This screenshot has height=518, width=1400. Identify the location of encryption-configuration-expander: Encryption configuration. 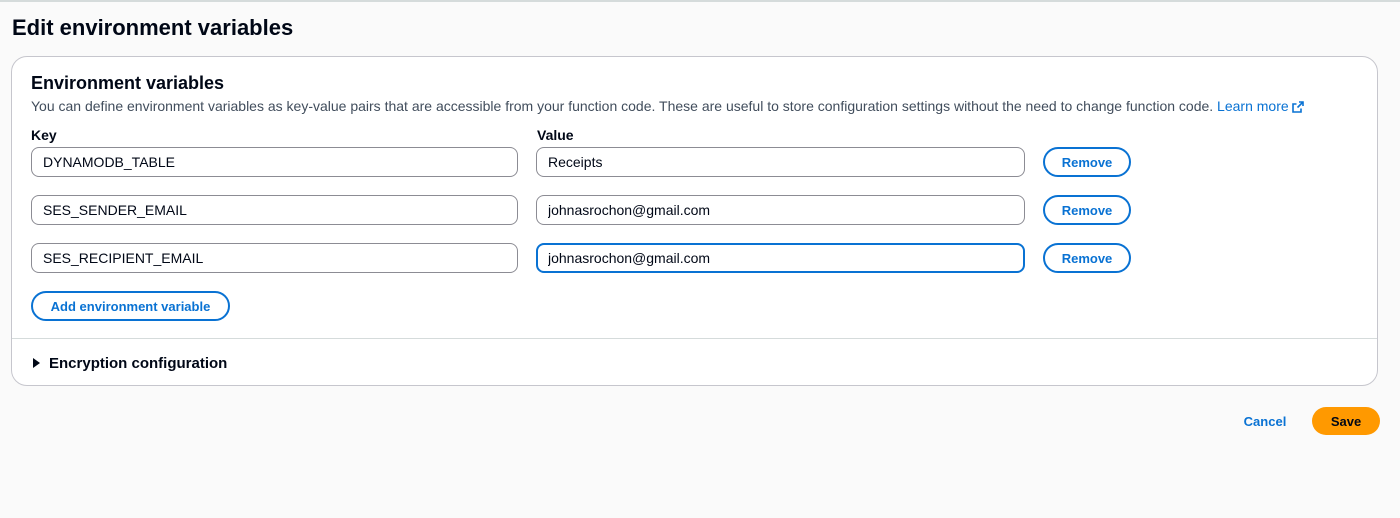
(130, 363).